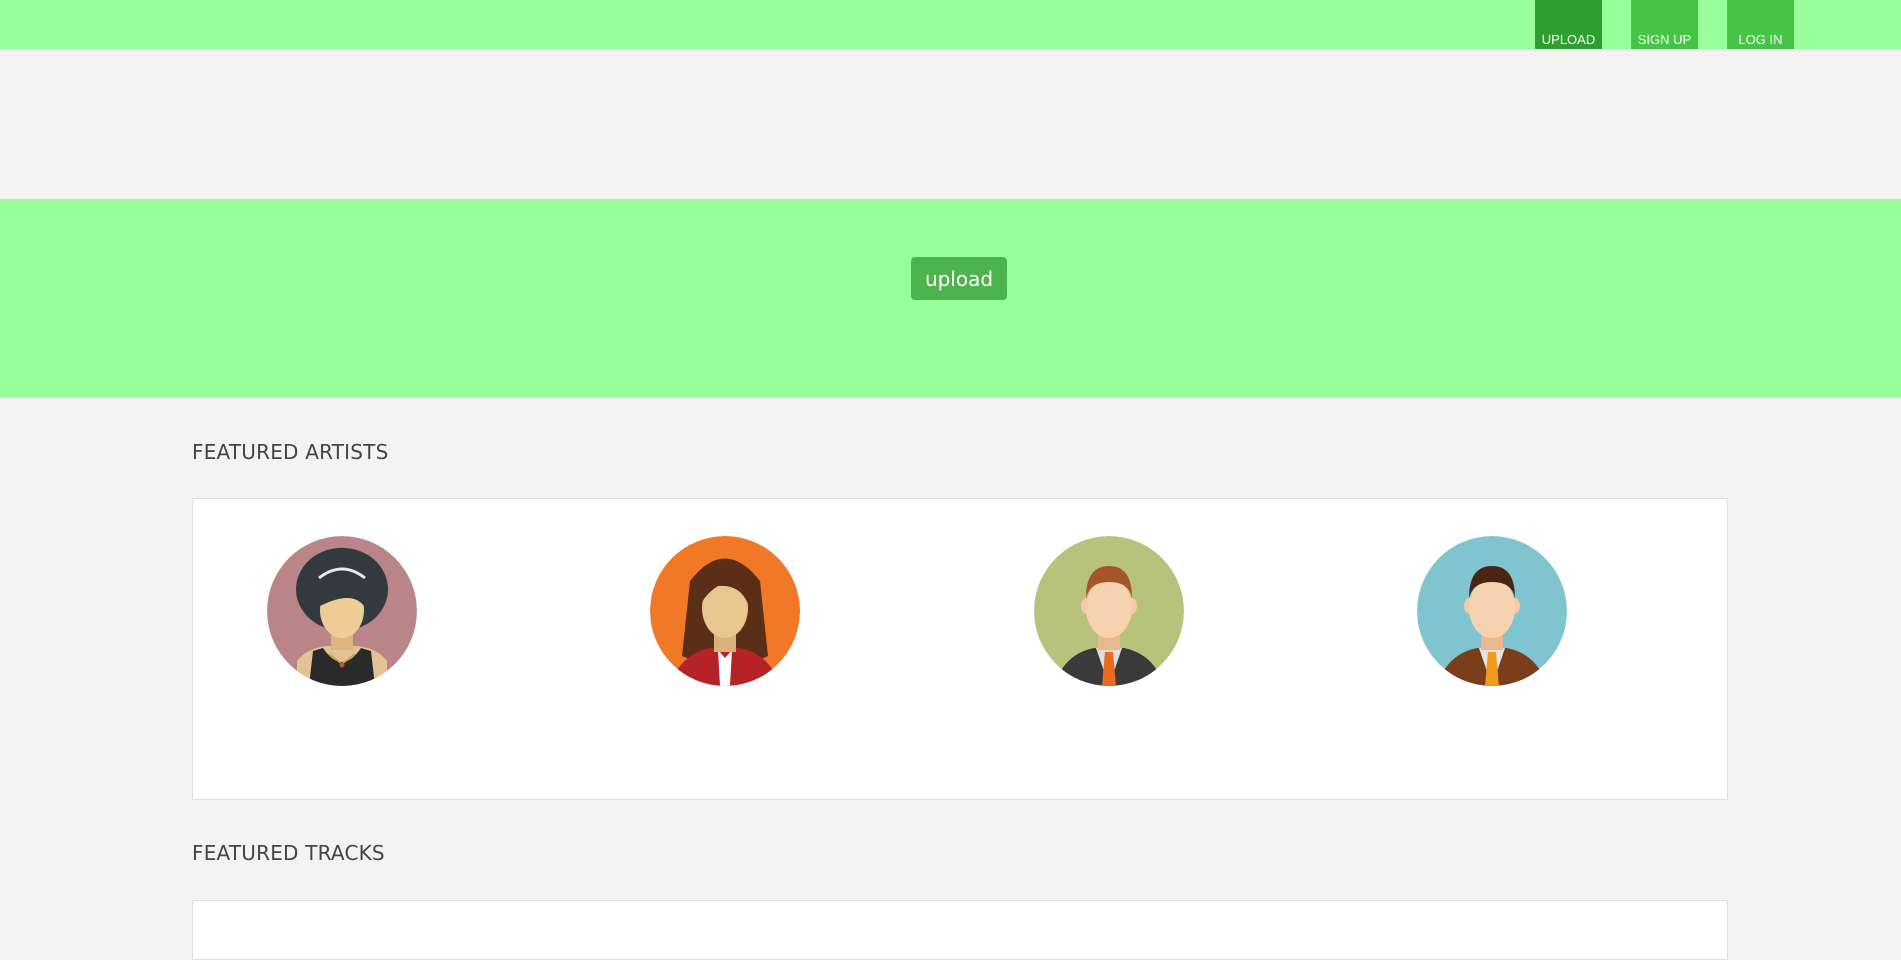 The image size is (1901, 960). What do you see at coordinates (1492, 611) in the screenshot?
I see `man-brown-suit-avatar-icon` at bounding box center [1492, 611].